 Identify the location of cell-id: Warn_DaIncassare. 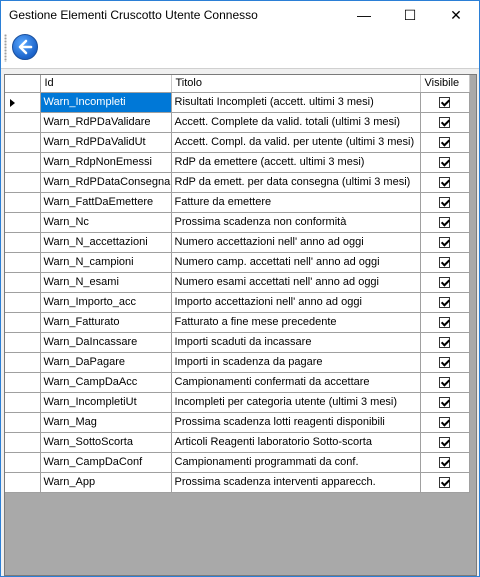
(106, 342).